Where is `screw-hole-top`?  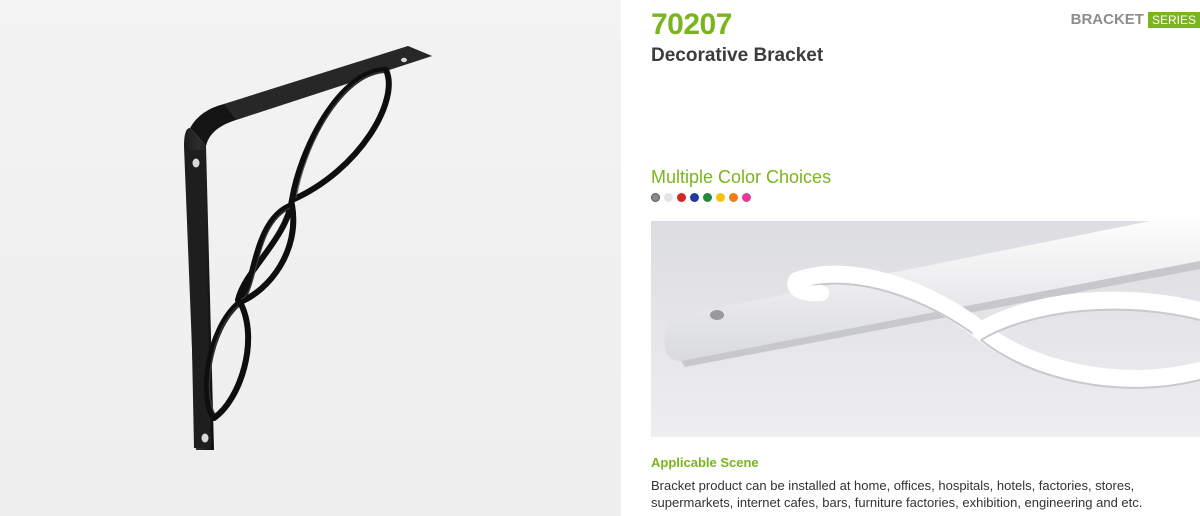 screw-hole-top is located at coordinates (196, 163).